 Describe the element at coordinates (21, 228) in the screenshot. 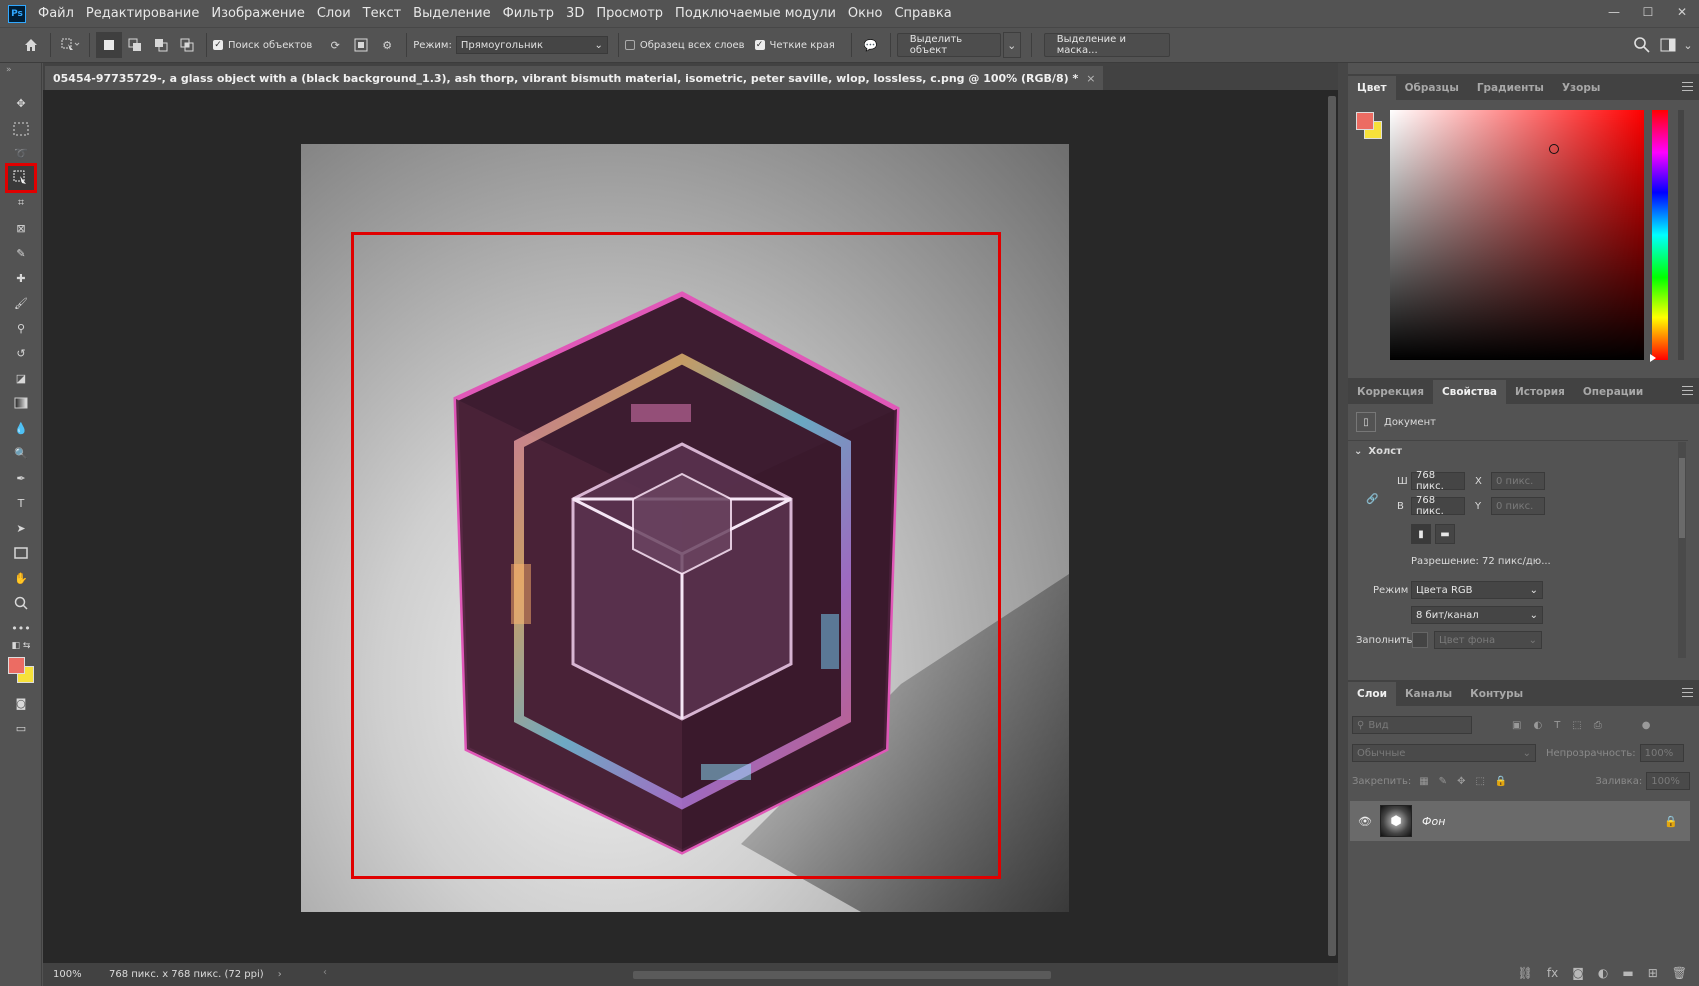

I see `frame-tool-icon: ⊠` at that location.